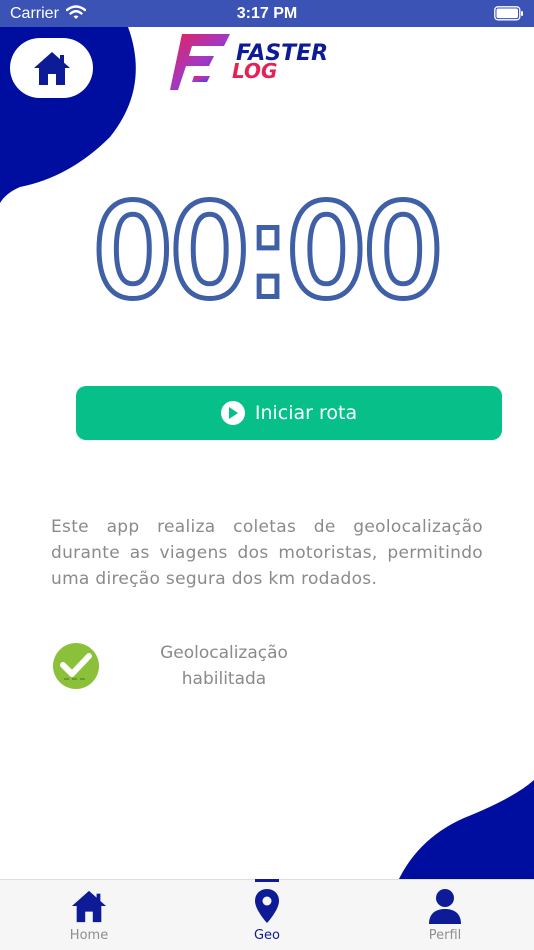  I want to click on tab-perfil-label: Perfil, so click(445, 935).